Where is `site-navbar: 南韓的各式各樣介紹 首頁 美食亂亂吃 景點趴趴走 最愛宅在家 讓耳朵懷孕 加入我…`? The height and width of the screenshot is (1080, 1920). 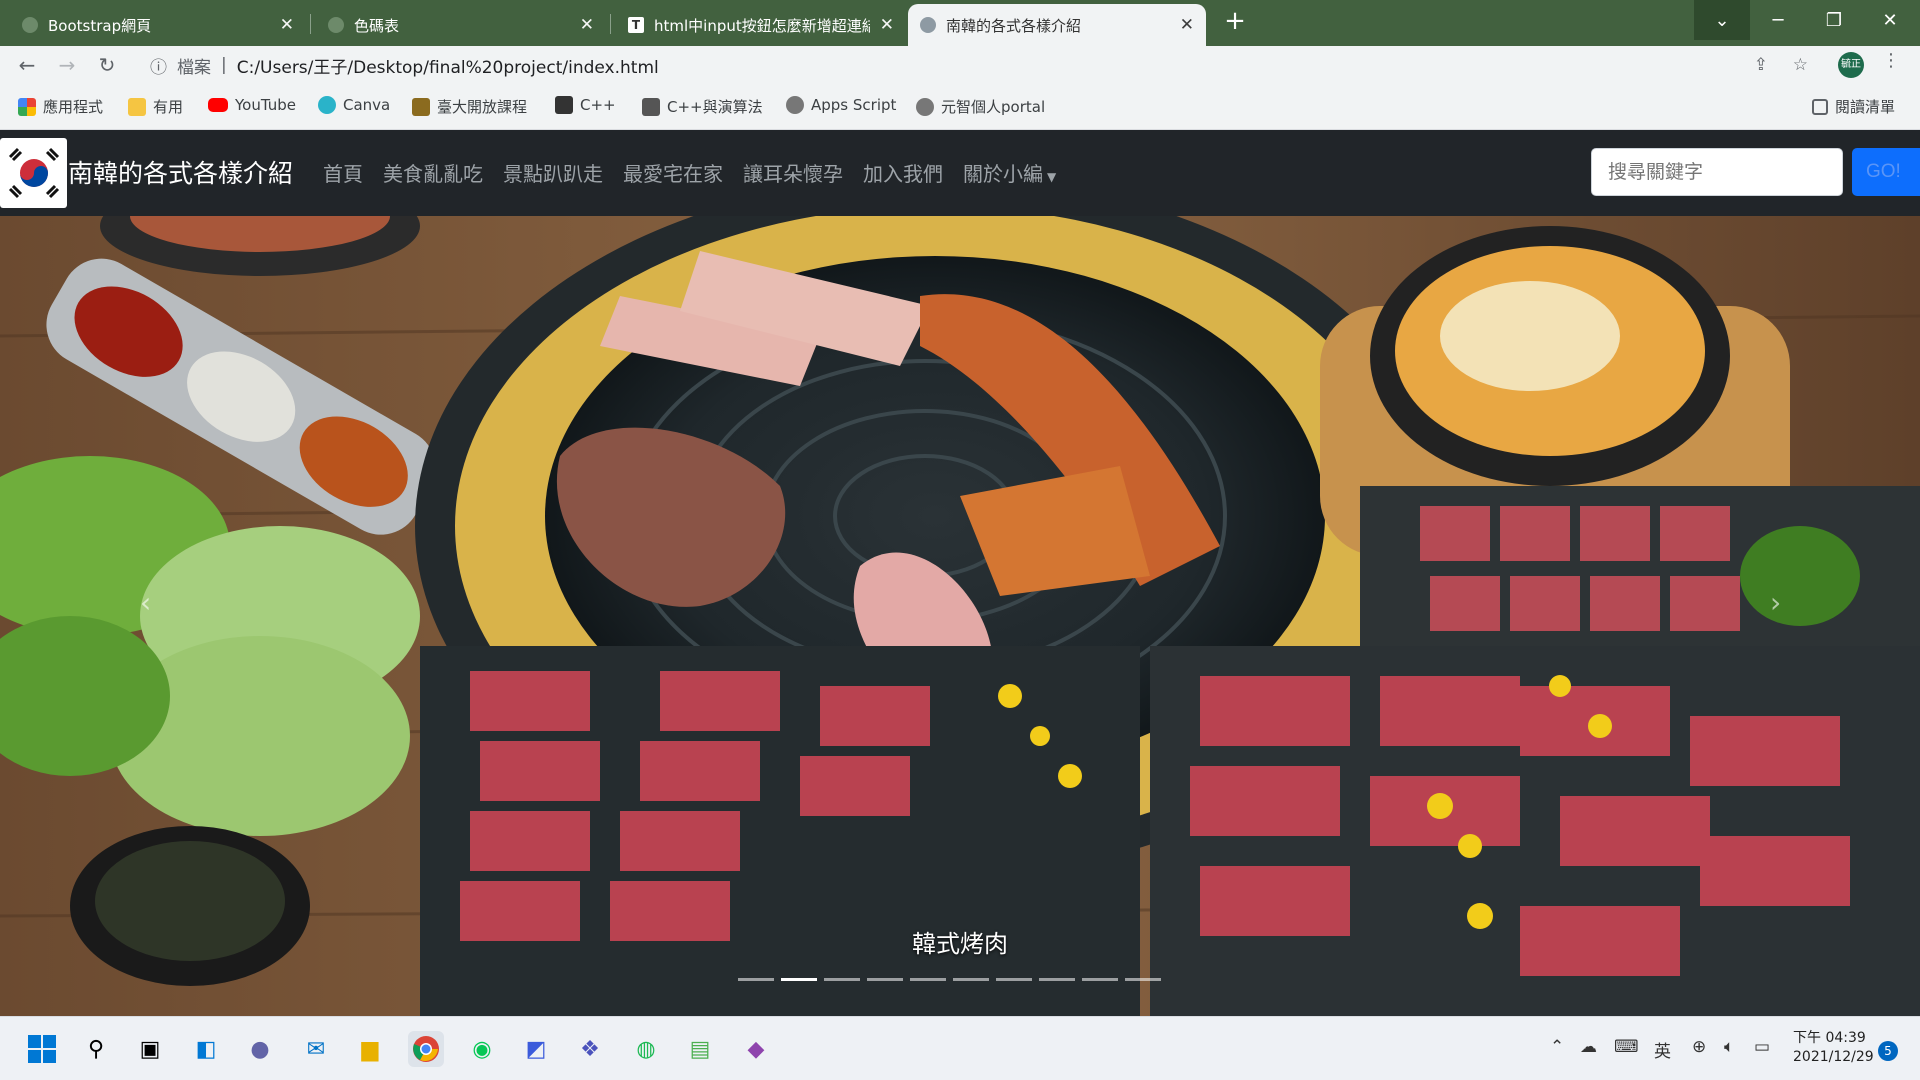 site-navbar: 南韓的各式各樣介紹 首頁 美食亂亂吃 景點趴趴走 最愛宅在家 讓耳朵懷孕 加入我… is located at coordinates (960, 173).